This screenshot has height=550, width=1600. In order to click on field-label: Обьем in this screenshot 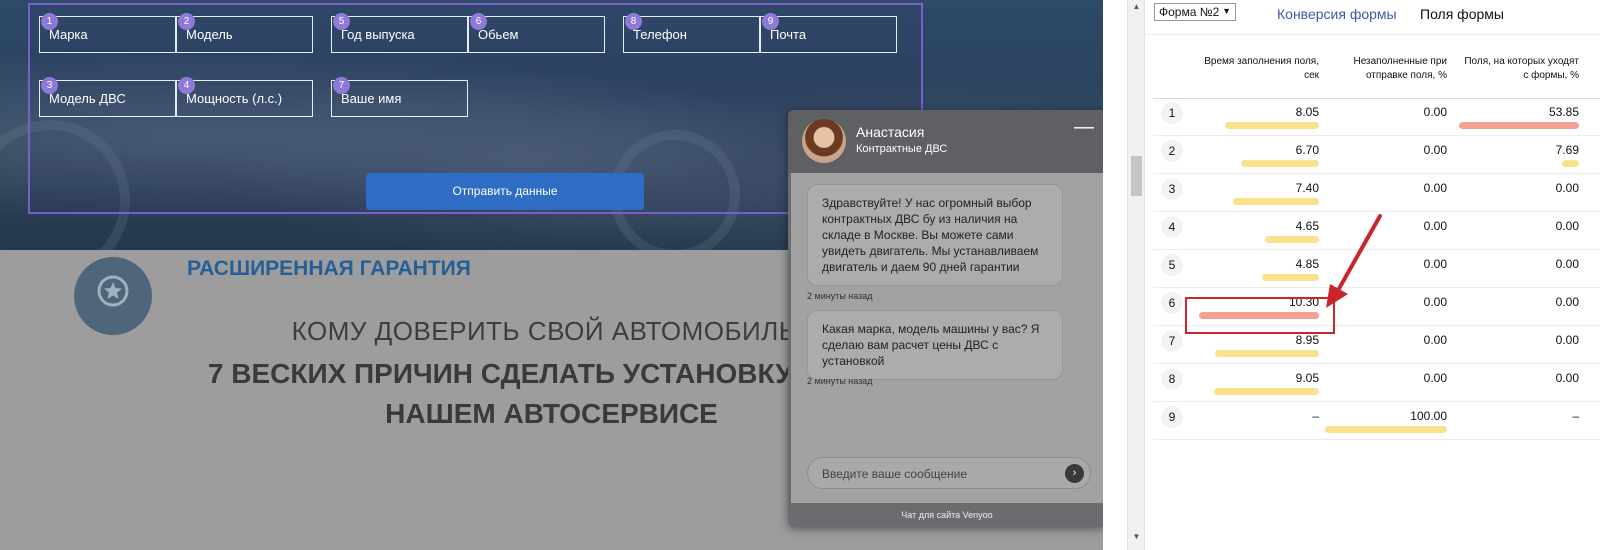, I will do `click(498, 34)`.